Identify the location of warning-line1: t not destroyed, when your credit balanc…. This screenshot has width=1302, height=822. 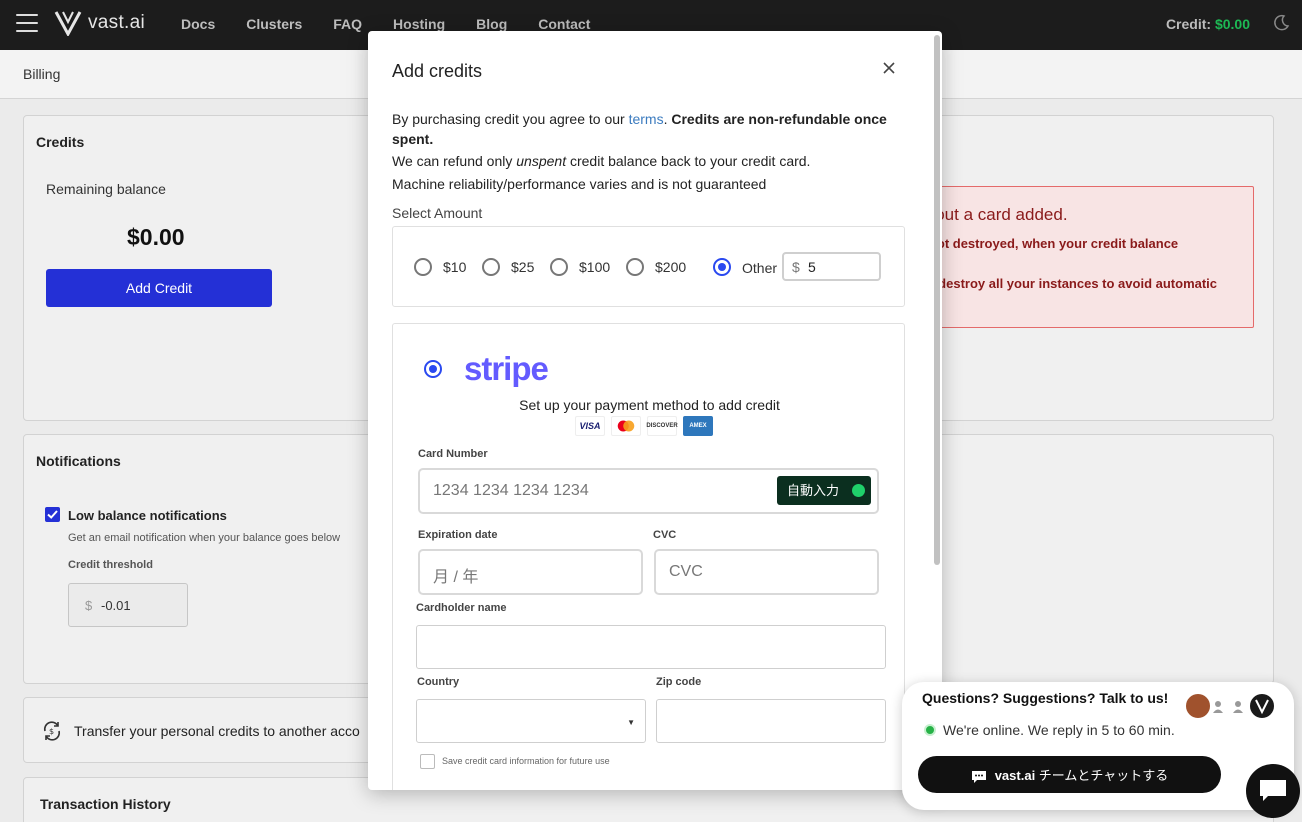
(1051, 243).